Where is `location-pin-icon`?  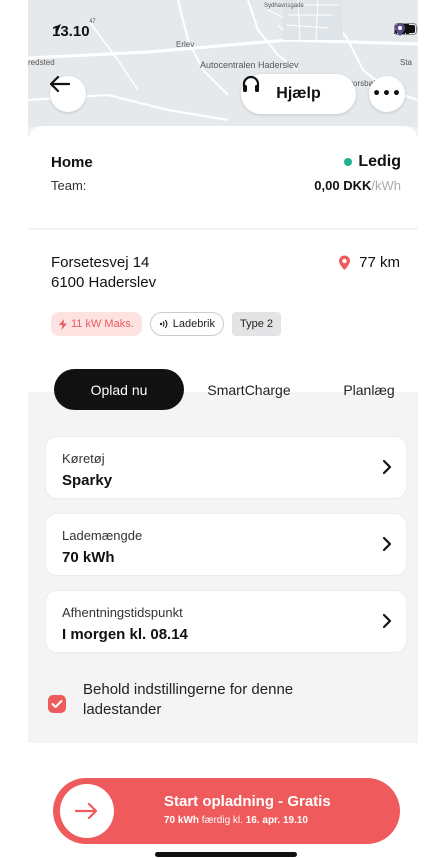 location-pin-icon is located at coordinates (345, 262).